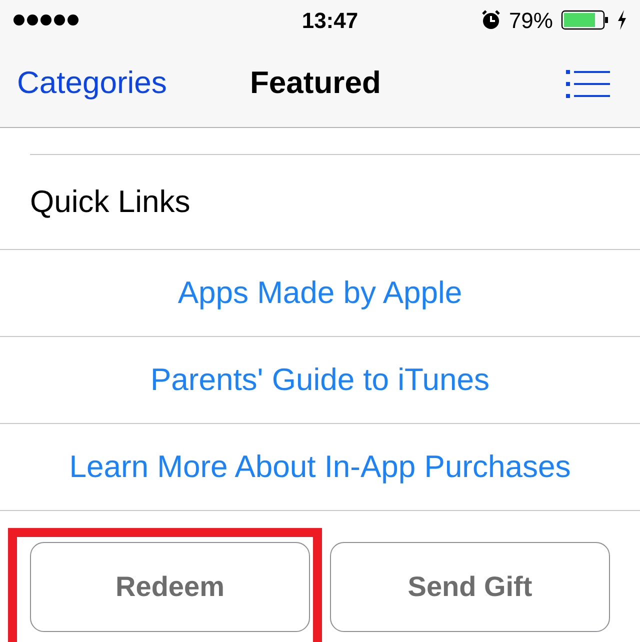 The width and height of the screenshot is (640, 642). What do you see at coordinates (584, 20) in the screenshot?
I see `battery-icon` at bounding box center [584, 20].